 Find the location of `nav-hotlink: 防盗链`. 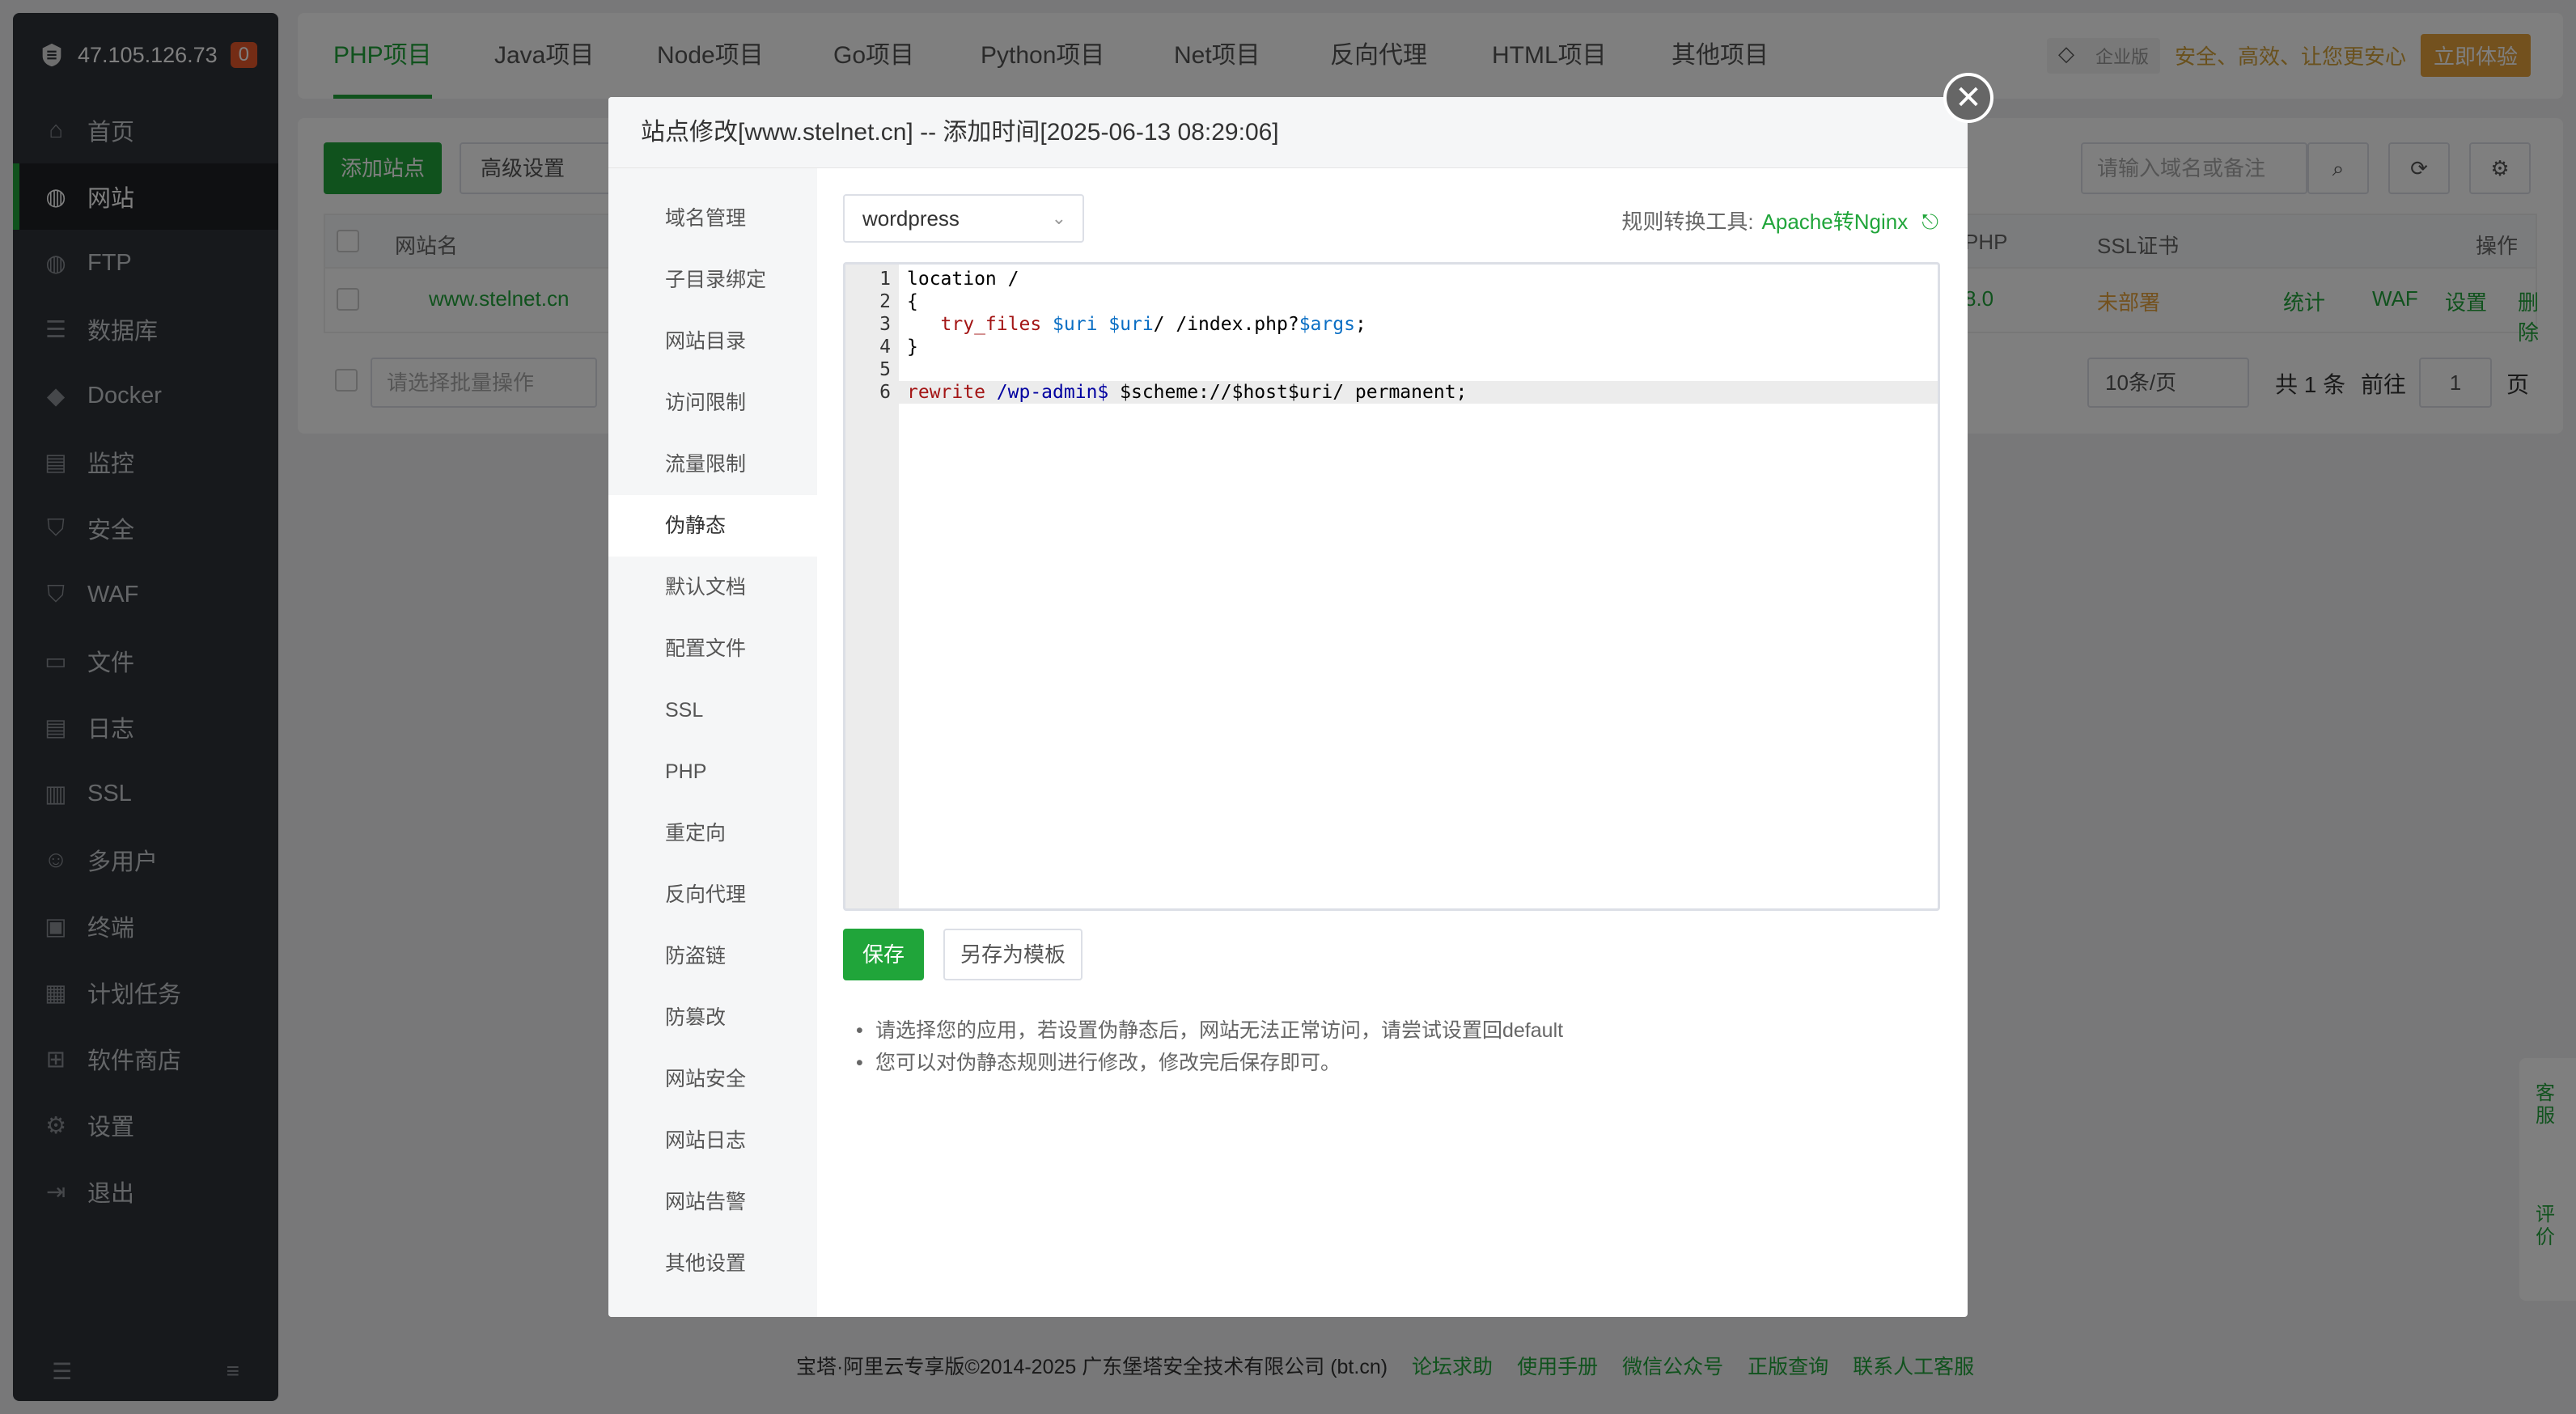

nav-hotlink: 防盗链 is located at coordinates (712, 956).